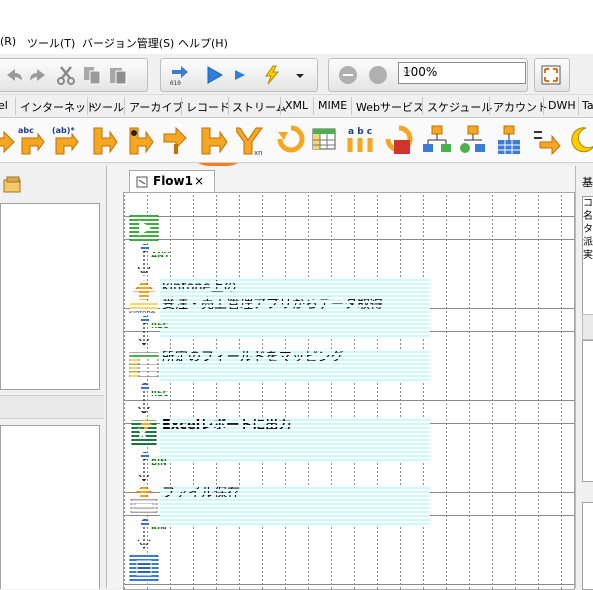  What do you see at coordinates (259, 107) in the screenshot?
I see `tab-stream: ストリーム` at bounding box center [259, 107].